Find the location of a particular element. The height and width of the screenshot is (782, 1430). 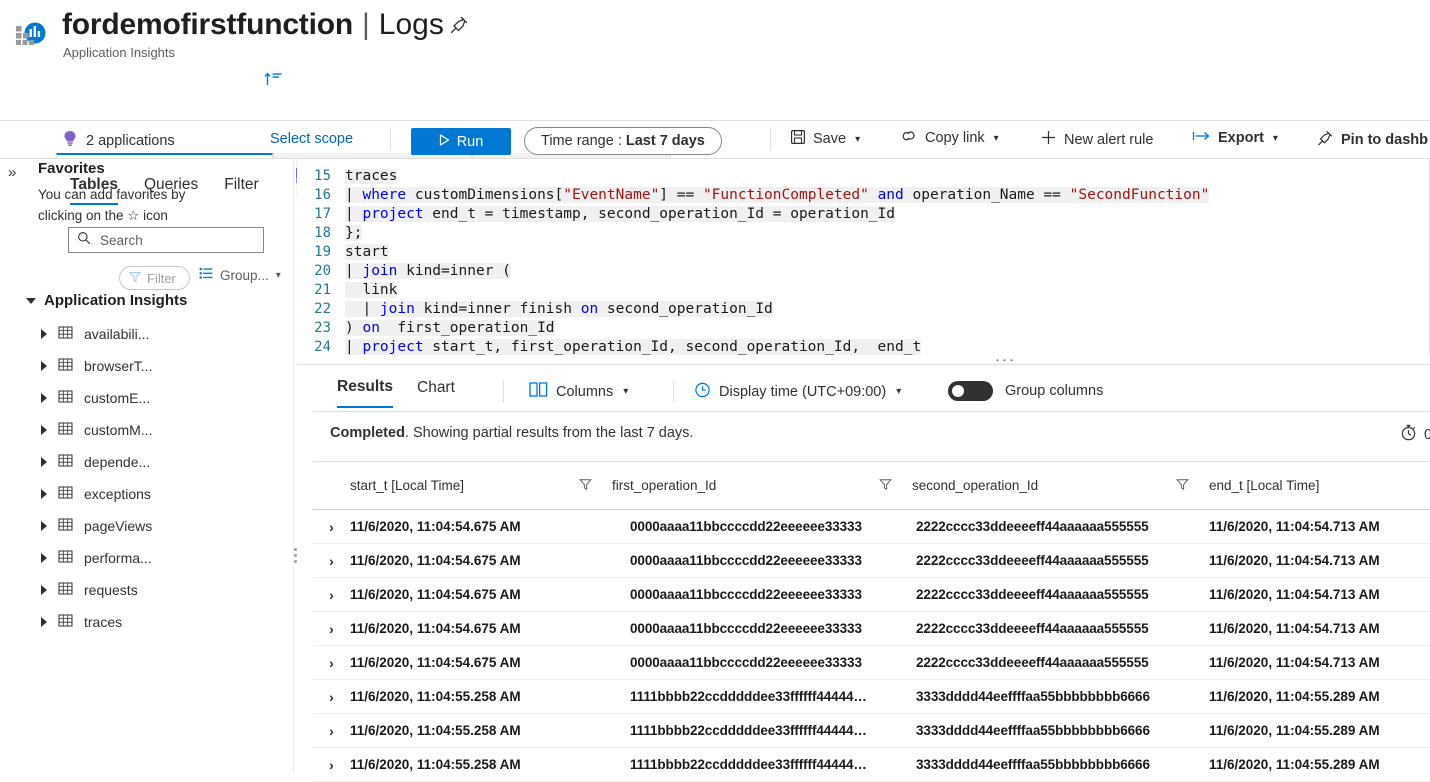

pin-icon is located at coordinates (459, 25).